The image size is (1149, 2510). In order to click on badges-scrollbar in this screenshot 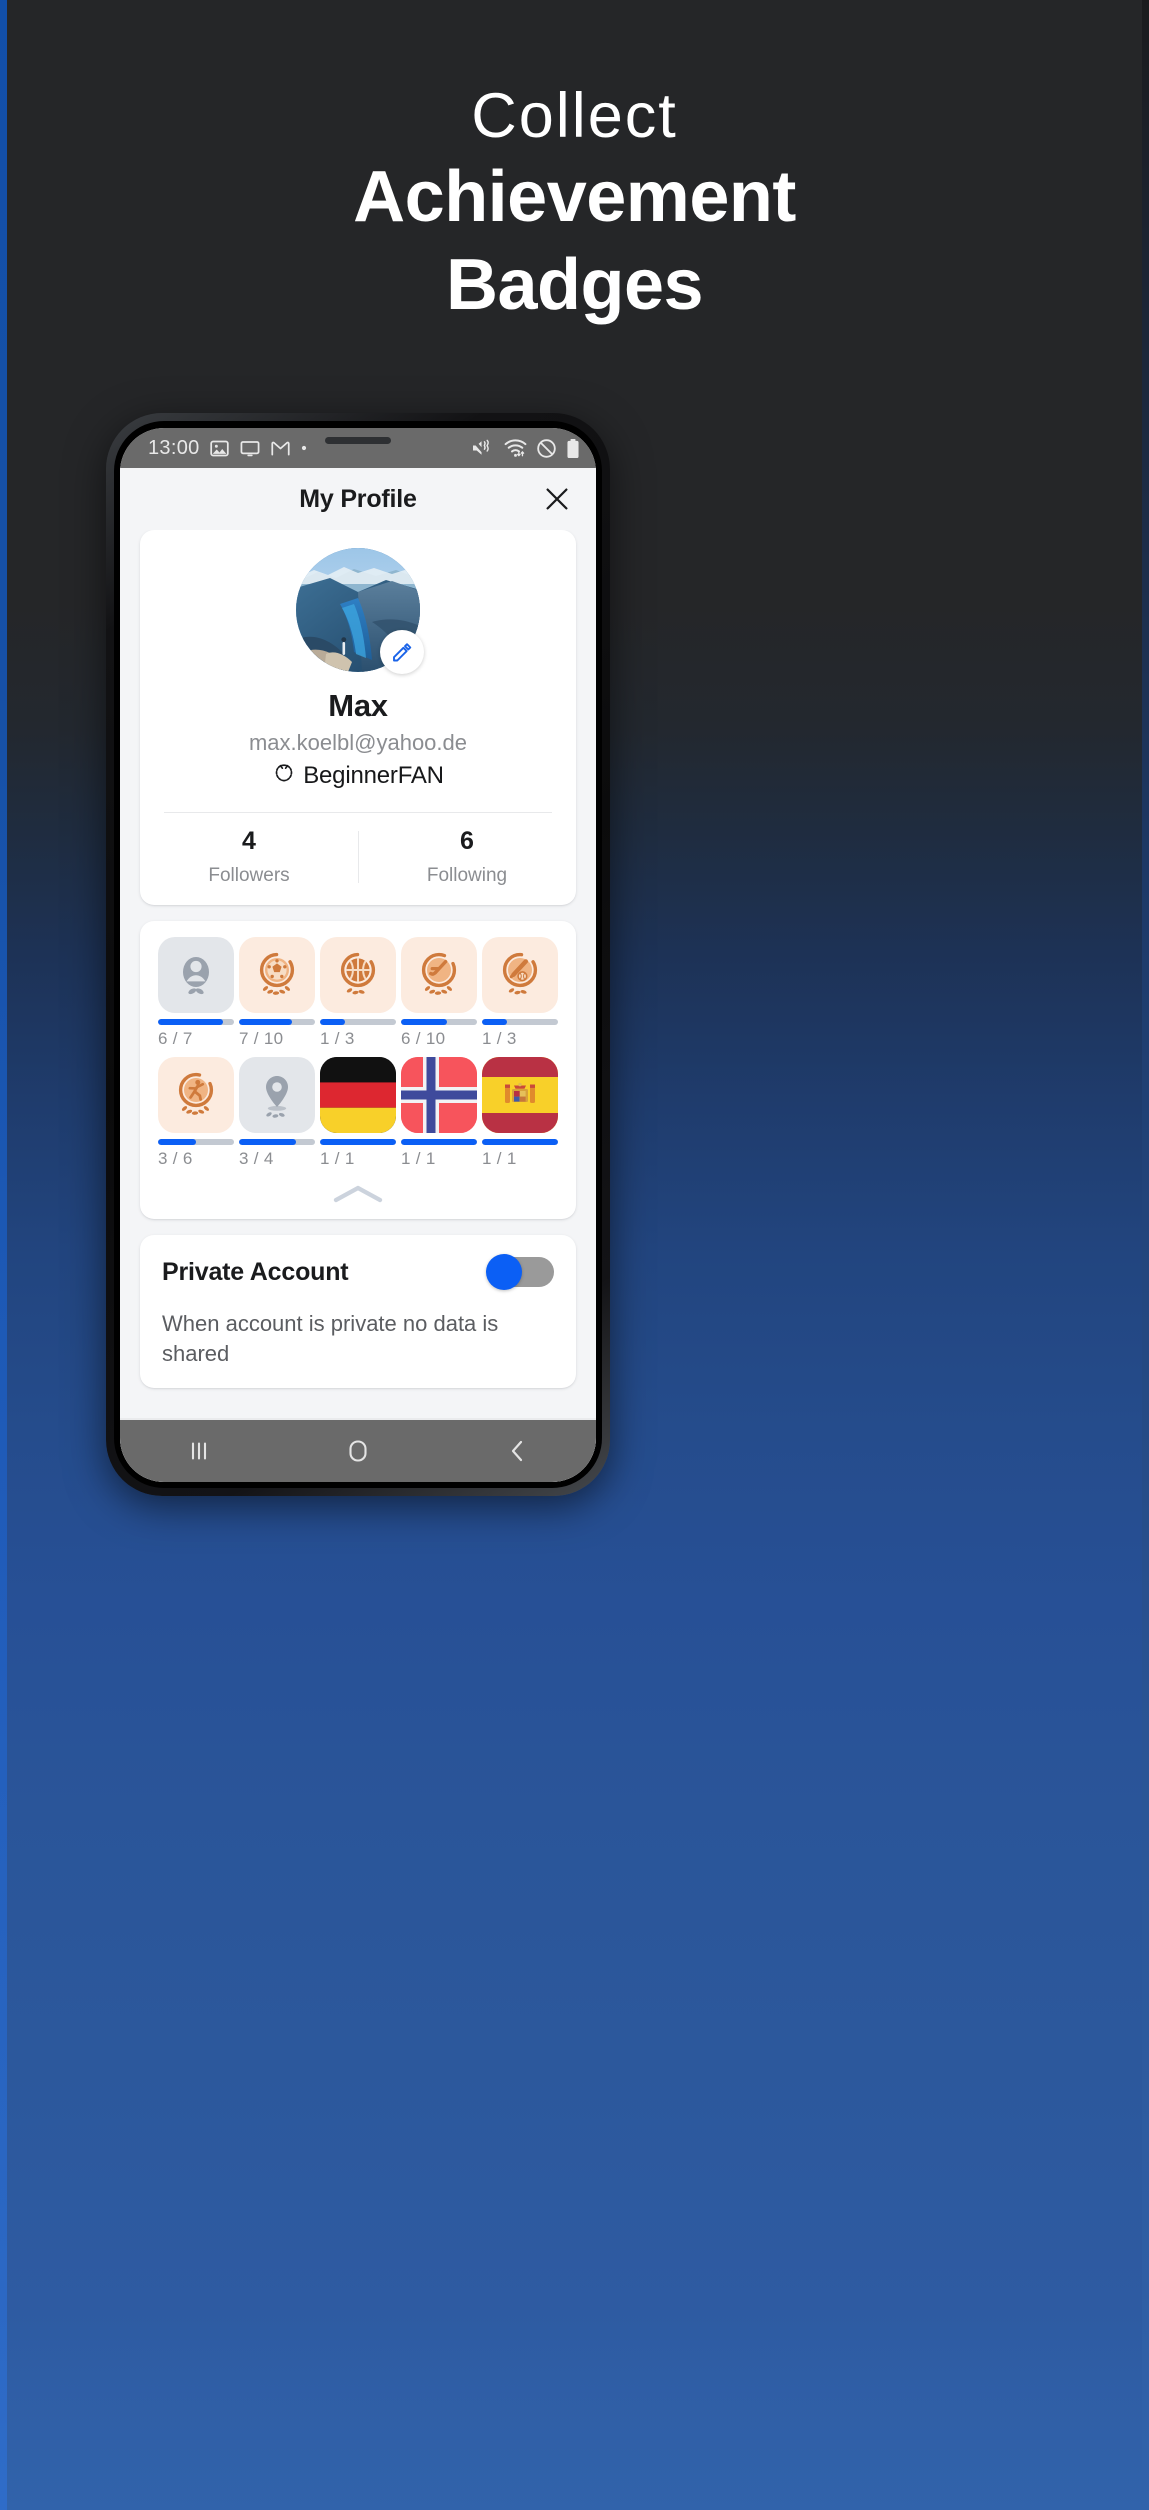, I will do `click(586, 1015)`.